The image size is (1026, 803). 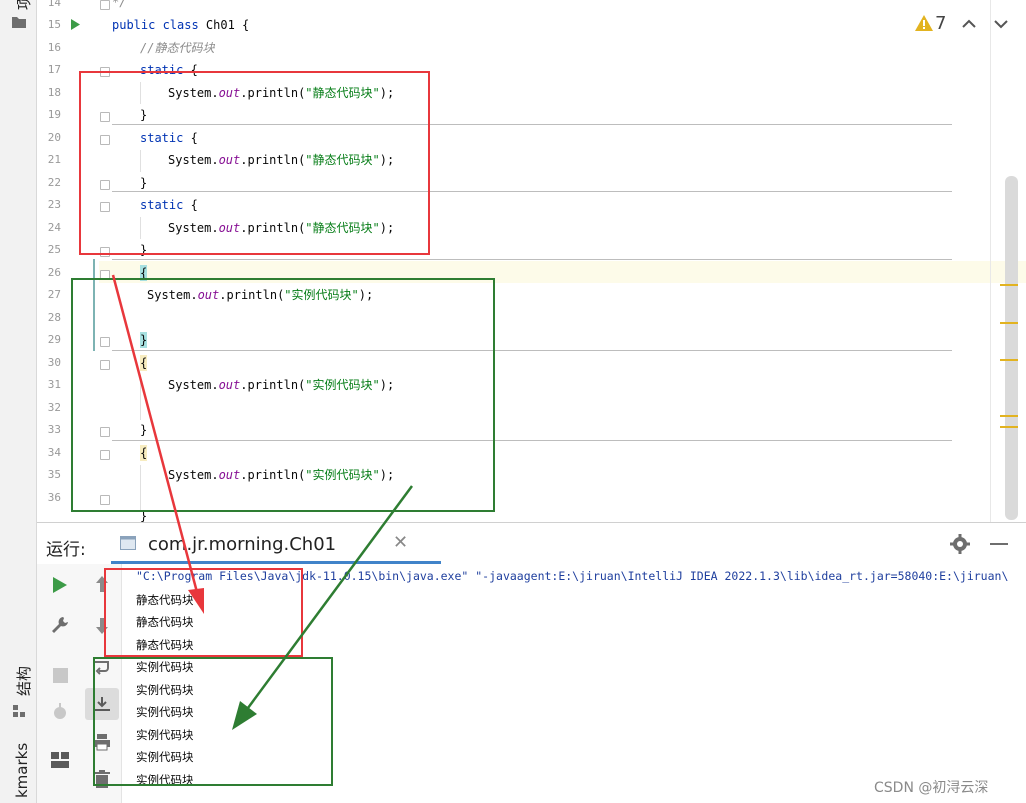 I want to click on line-number: 23, so click(x=54, y=204).